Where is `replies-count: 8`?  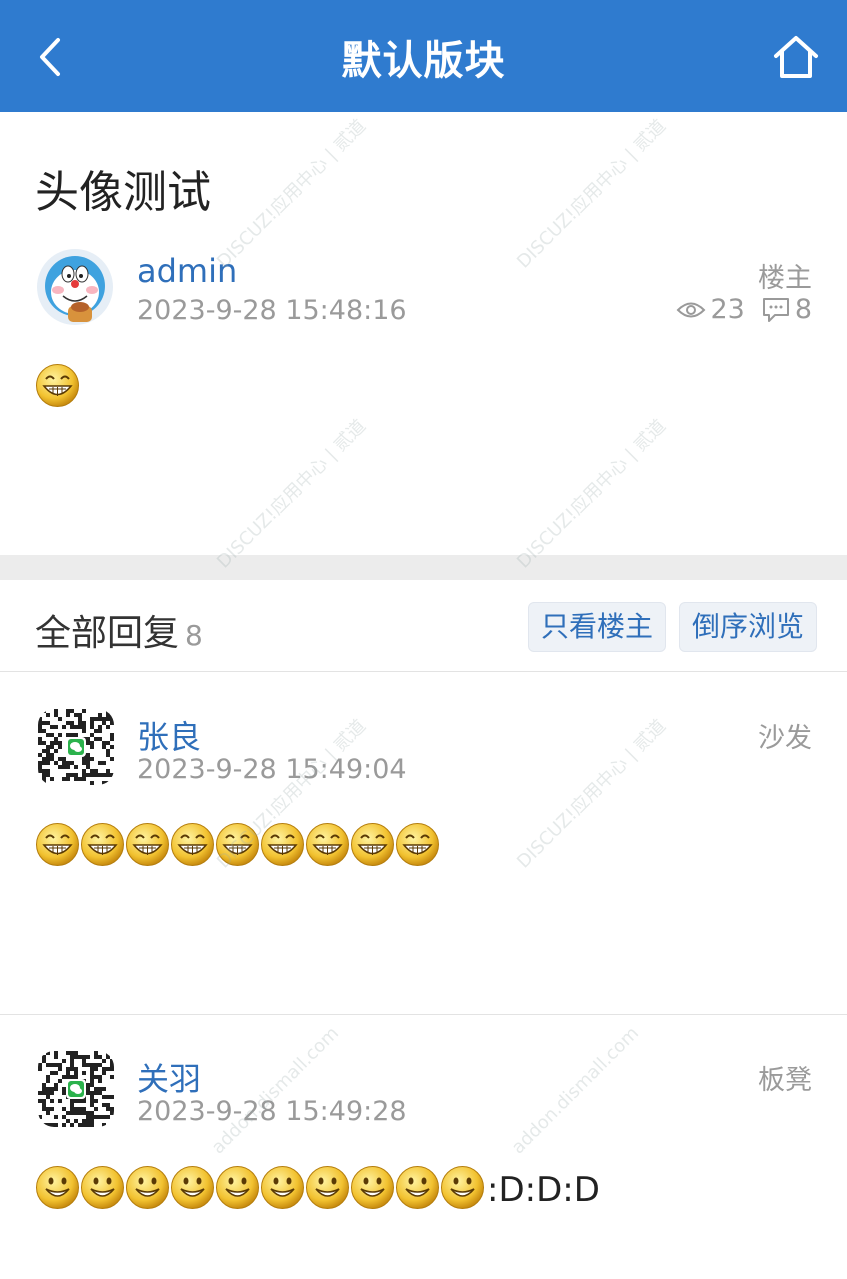
replies-count: 8 is located at coordinates (194, 635).